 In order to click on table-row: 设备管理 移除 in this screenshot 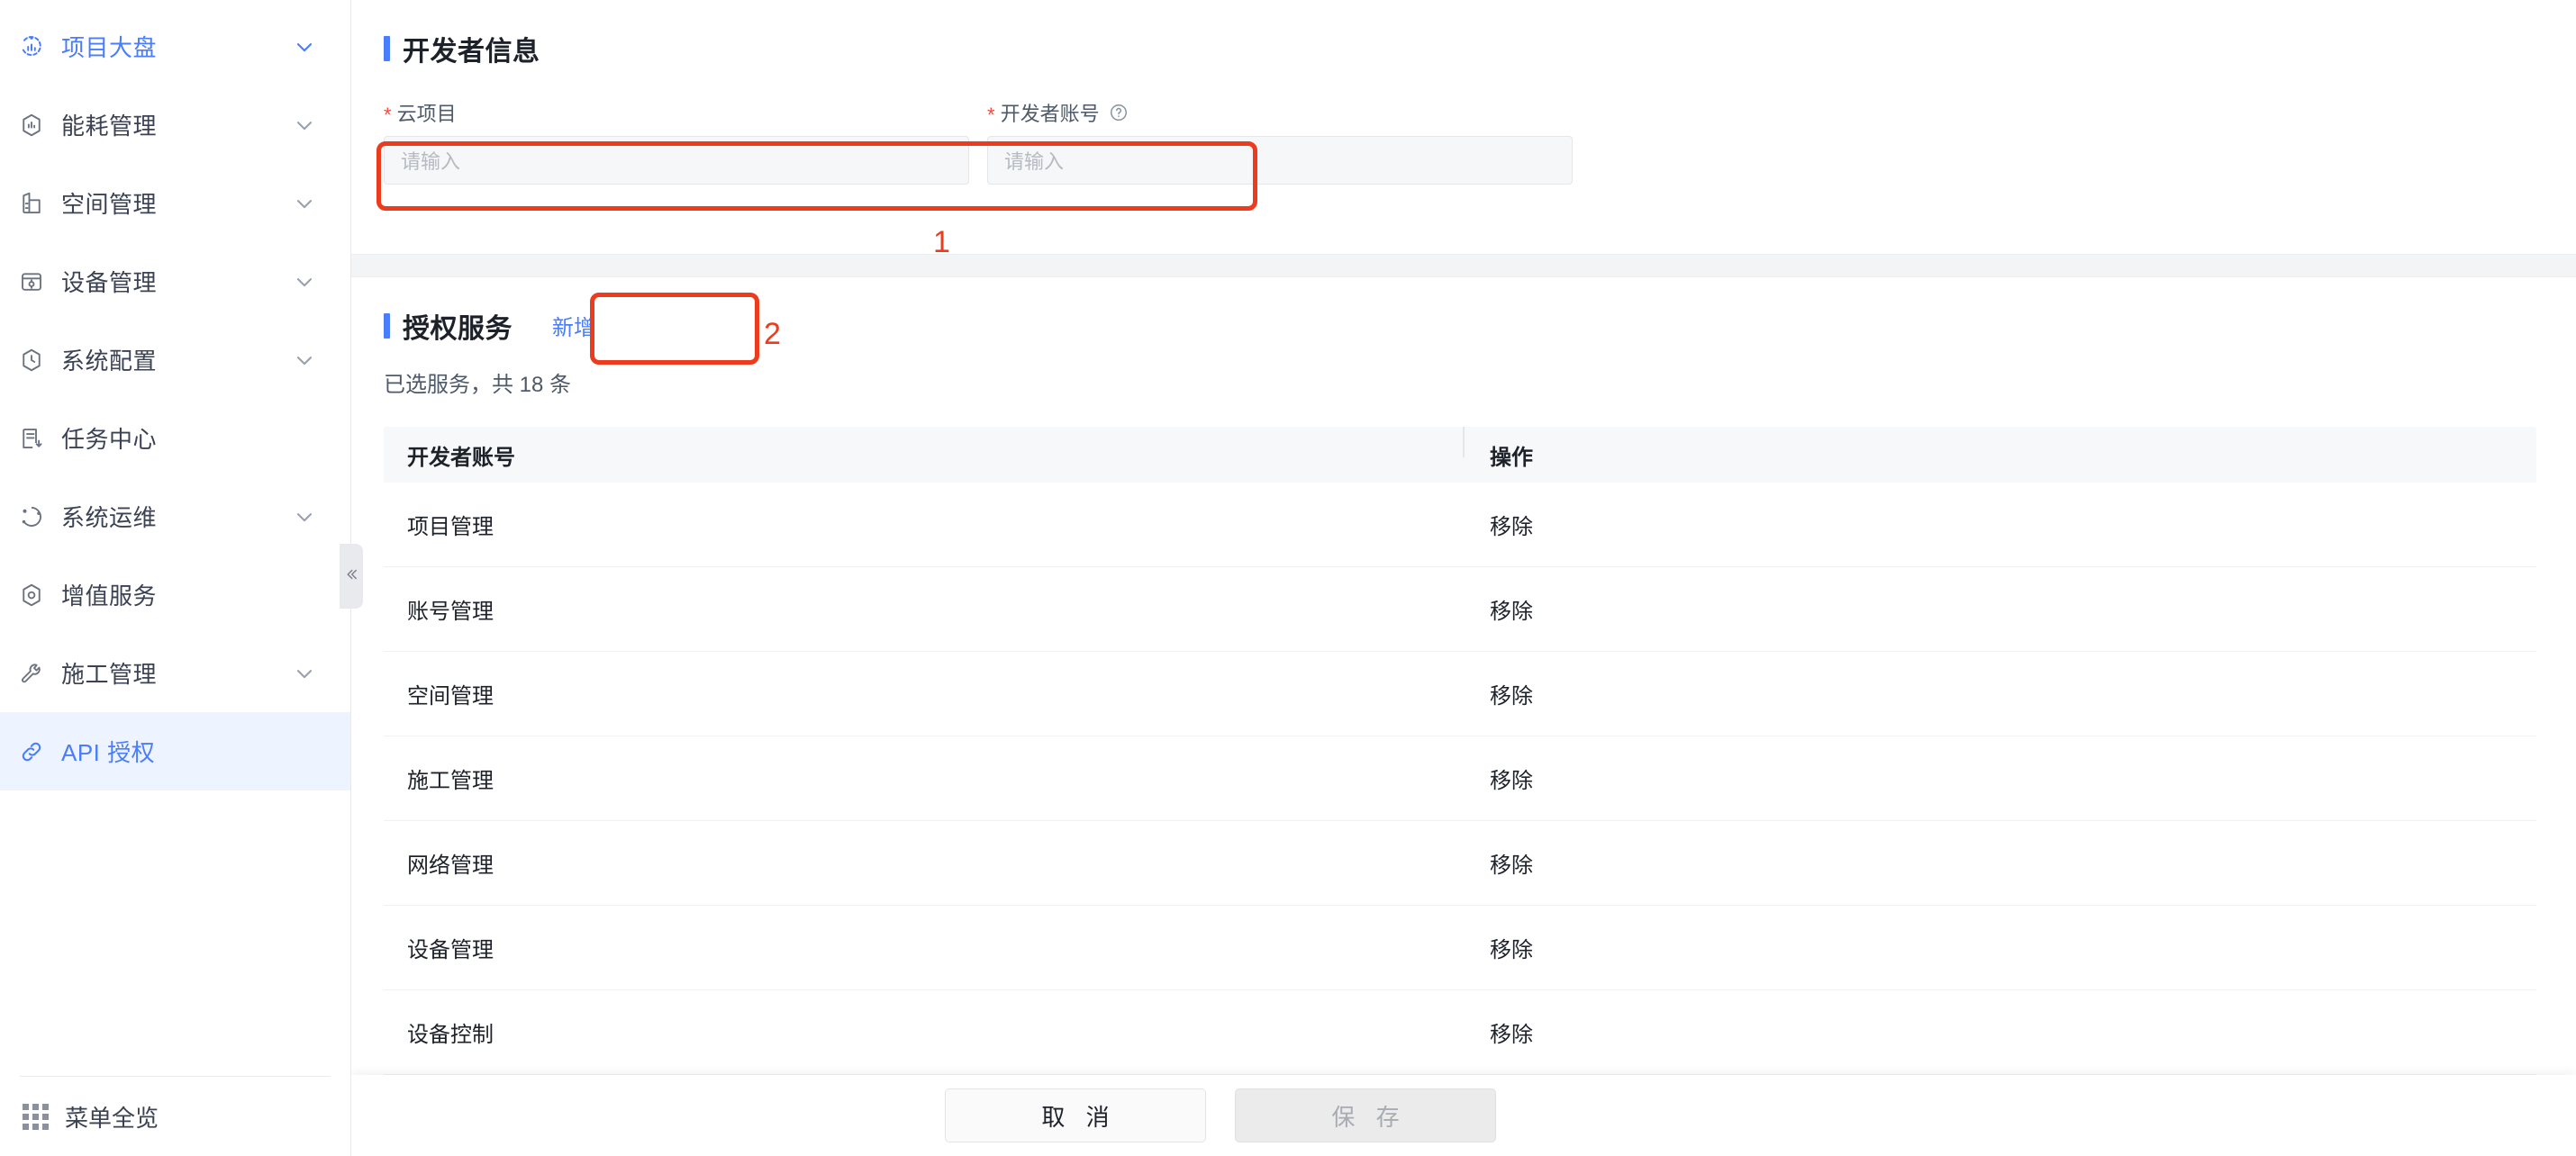, I will do `click(1460, 948)`.